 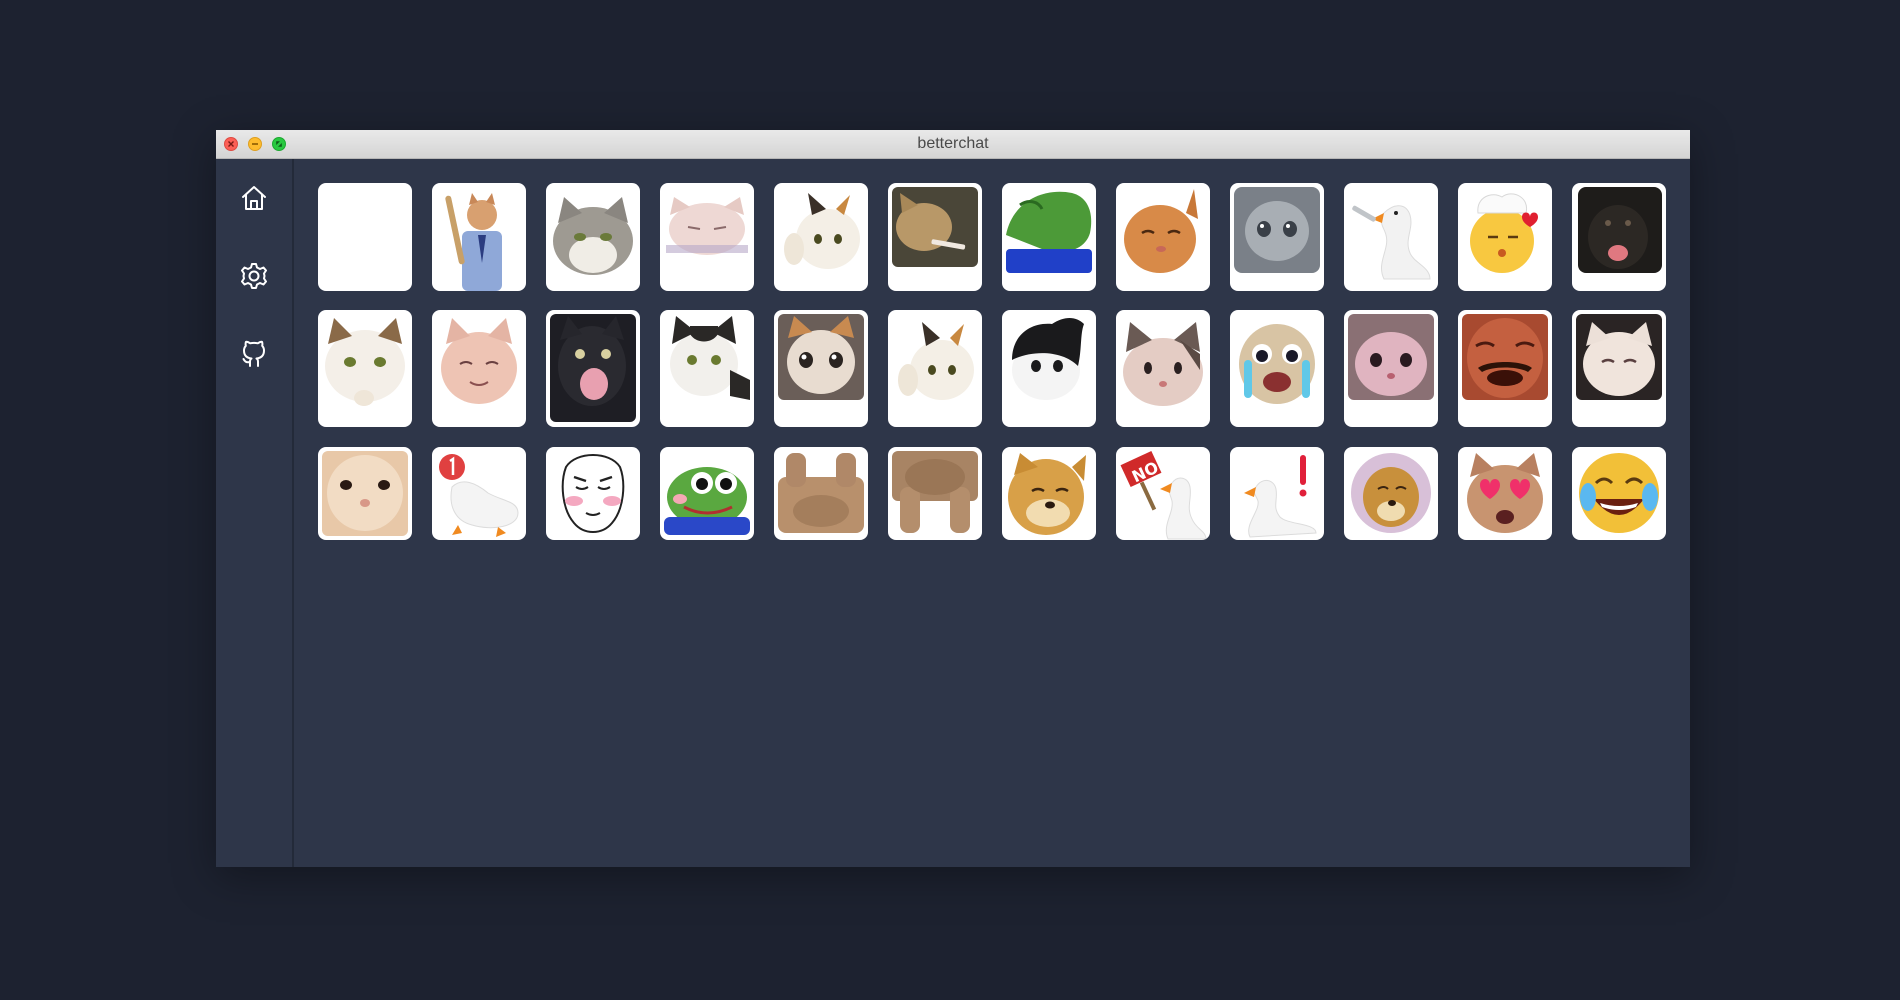 I want to click on sticker-man-laughing, so click(x=1505, y=368).